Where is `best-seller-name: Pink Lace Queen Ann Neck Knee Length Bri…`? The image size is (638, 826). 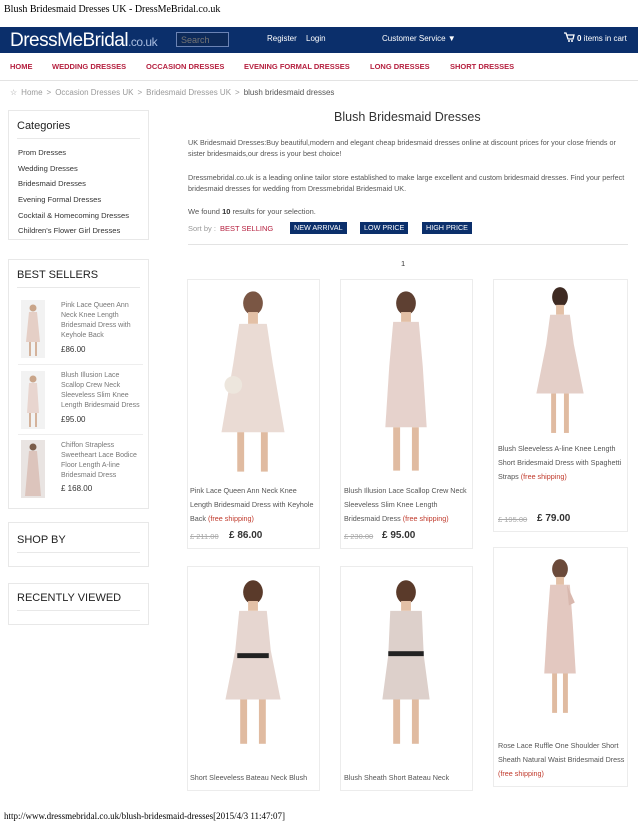 best-seller-name: Pink Lace Queen Ann Neck Knee Length Bri… is located at coordinates (101, 321).